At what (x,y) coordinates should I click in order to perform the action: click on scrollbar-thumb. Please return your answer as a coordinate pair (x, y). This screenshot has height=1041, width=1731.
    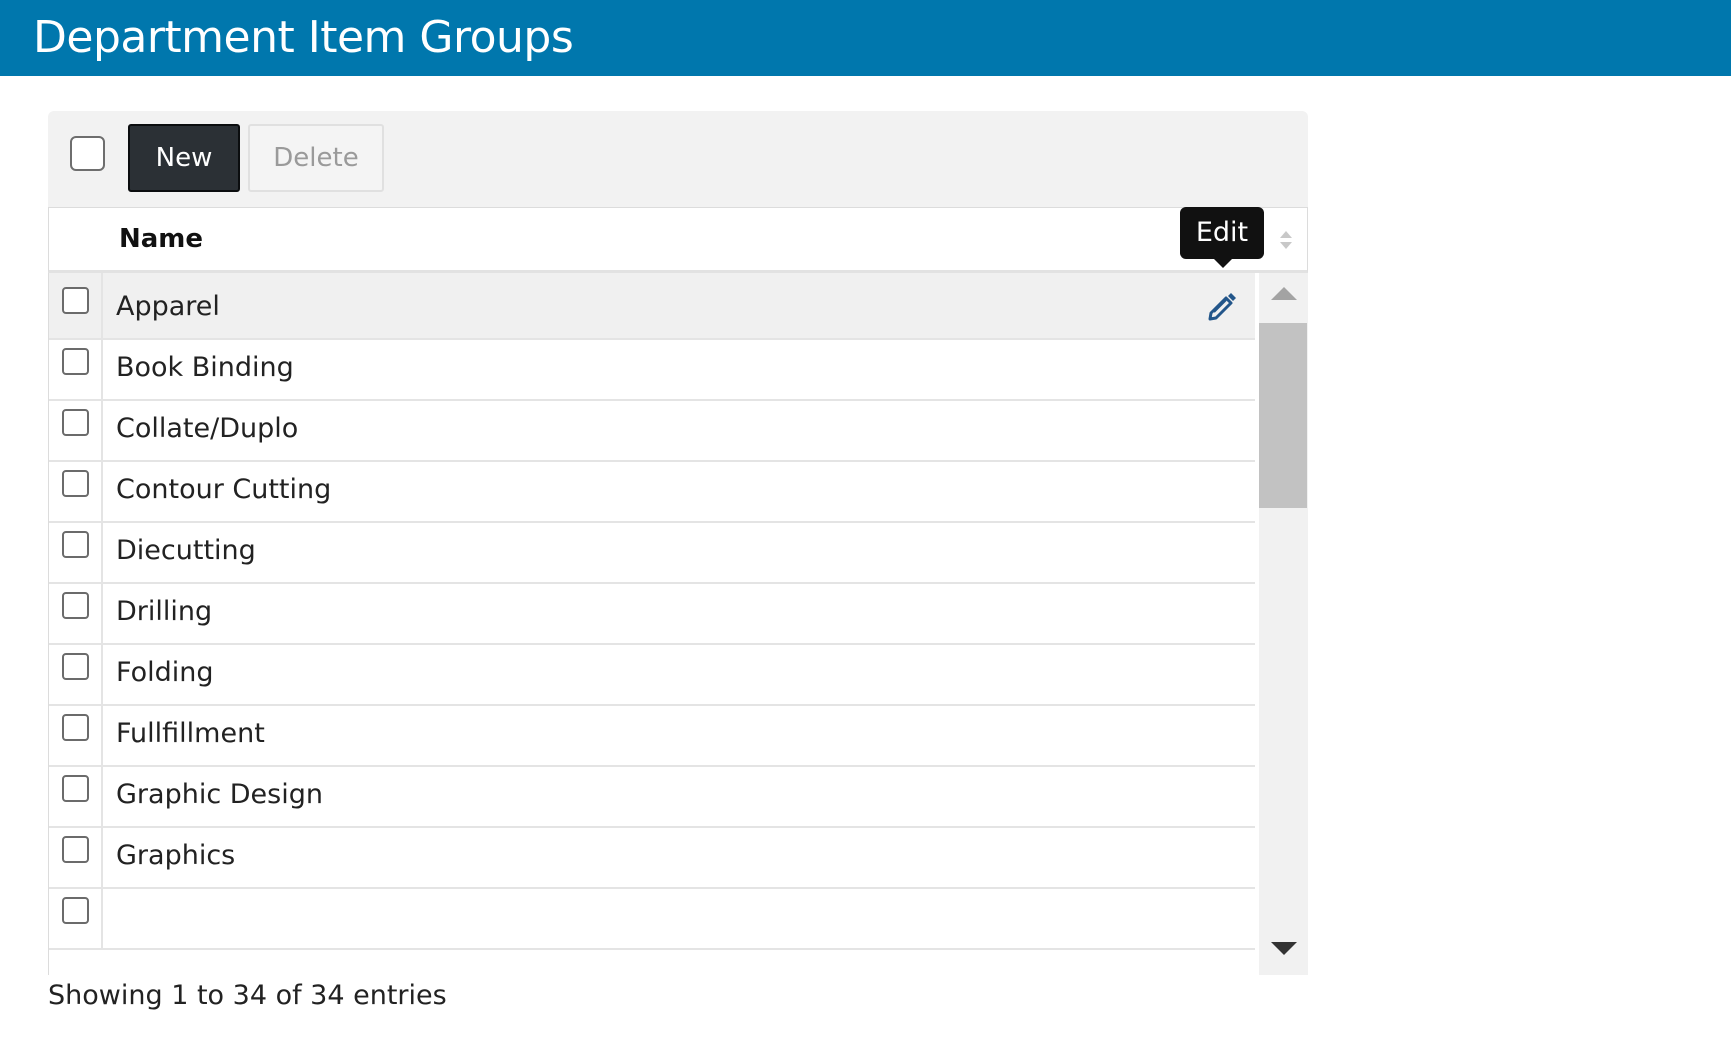
    Looking at the image, I should click on (1283, 415).